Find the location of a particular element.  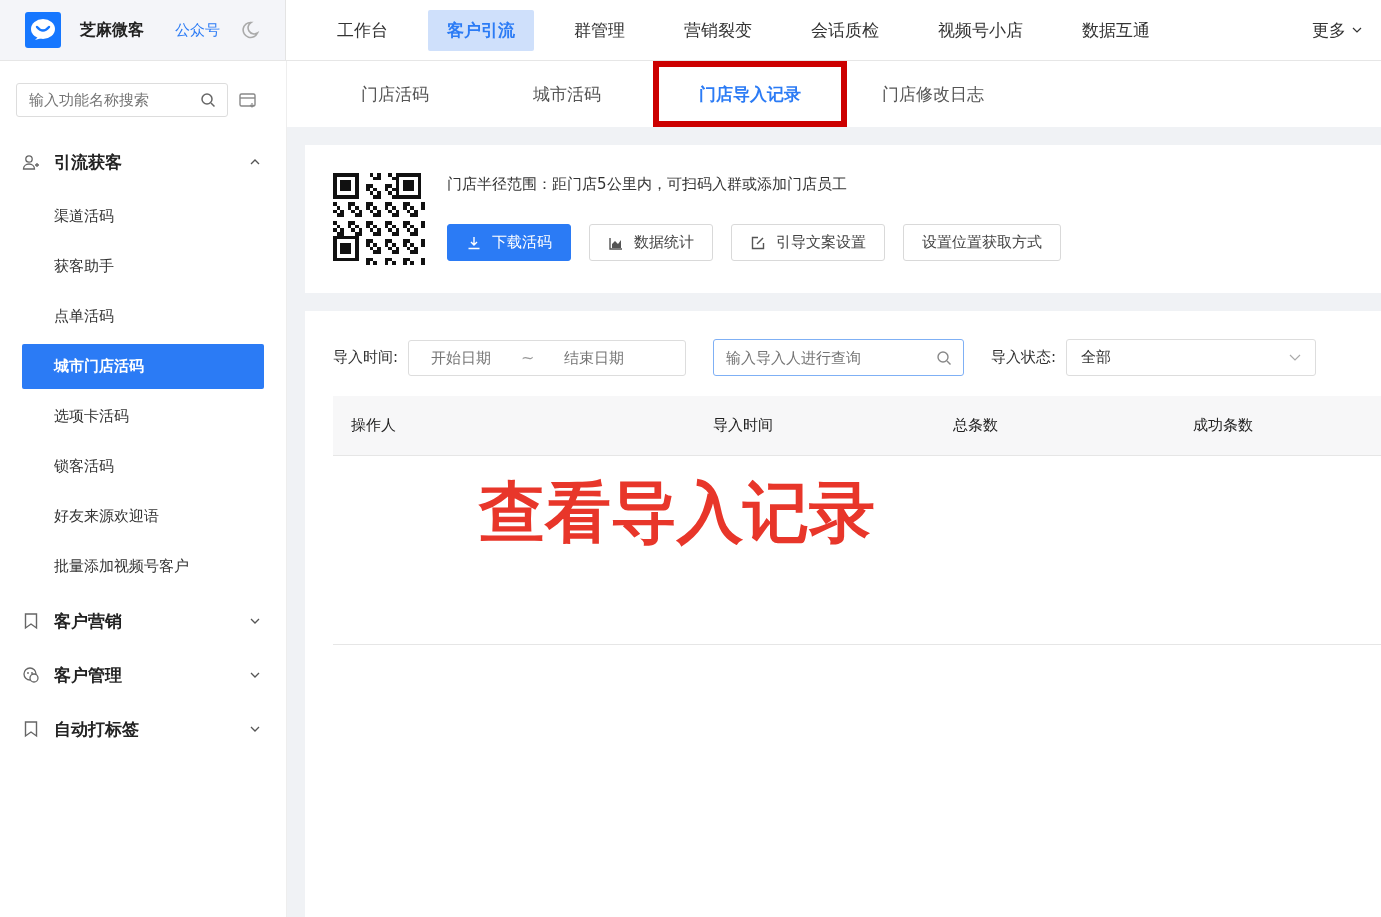

annotation-text: 查看导入记录 is located at coordinates (677, 513).